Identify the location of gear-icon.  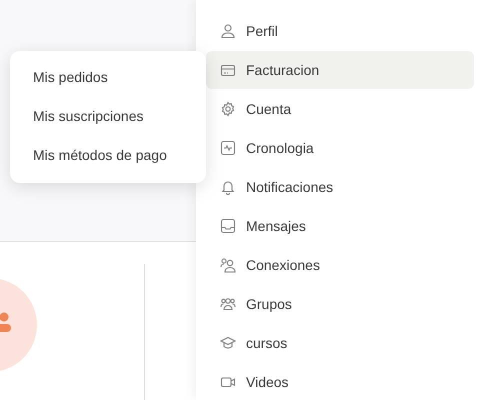
(228, 109).